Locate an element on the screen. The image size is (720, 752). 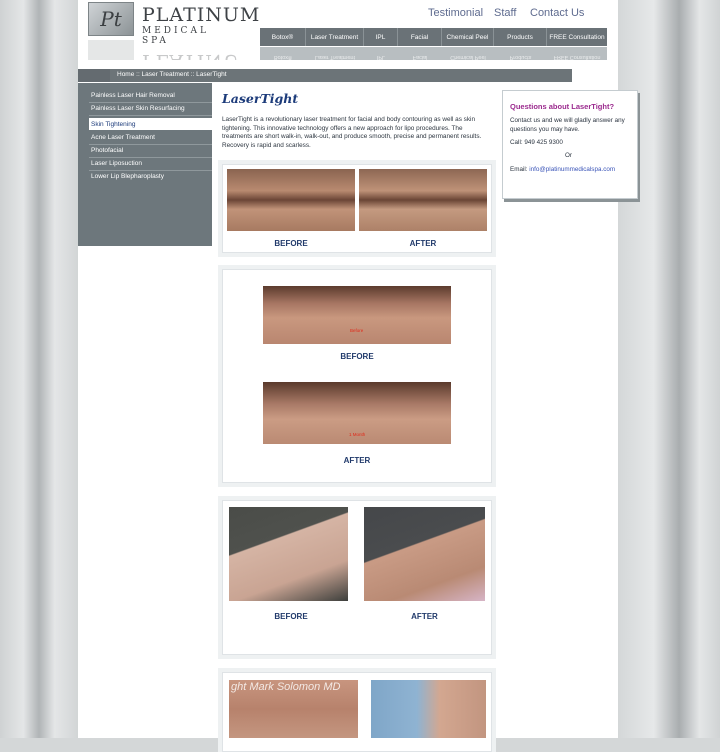
logo-name: PLATINUM is located at coordinates (201, 15).